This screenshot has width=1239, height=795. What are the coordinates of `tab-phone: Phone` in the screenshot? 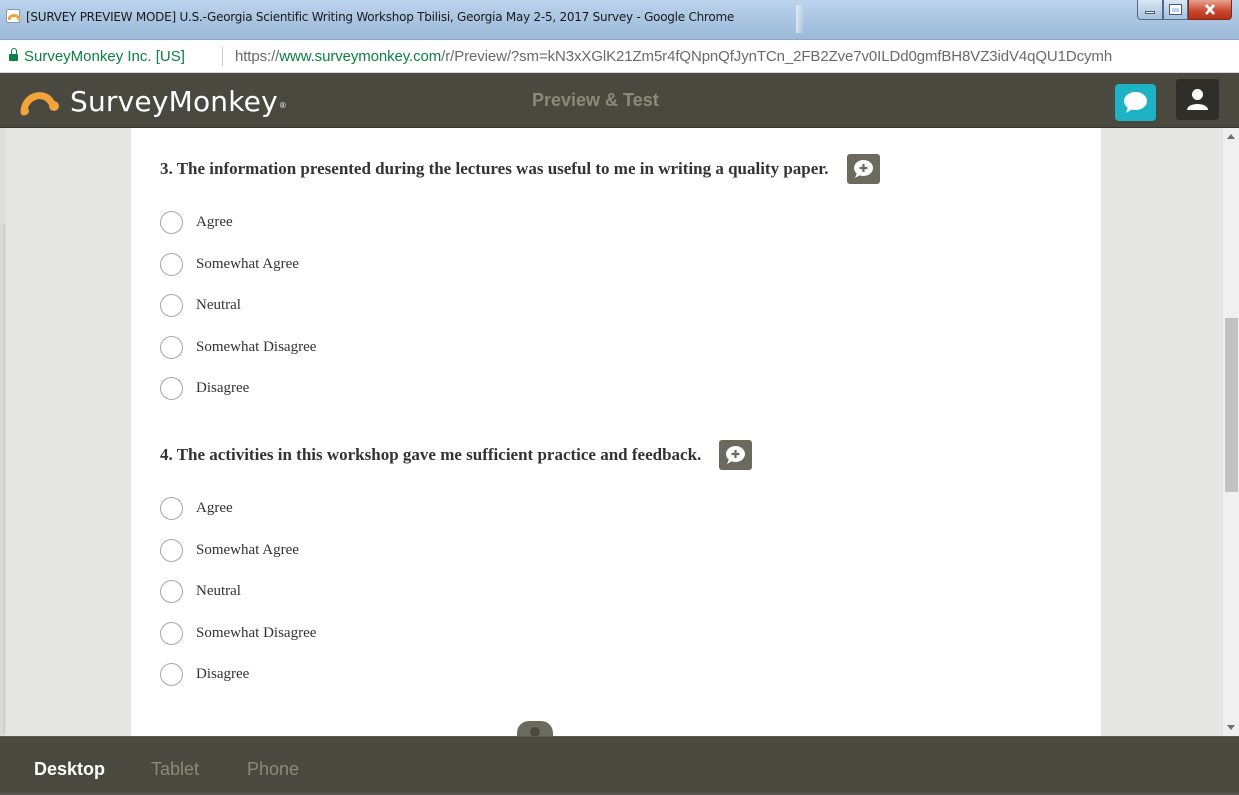 It's located at (273, 769).